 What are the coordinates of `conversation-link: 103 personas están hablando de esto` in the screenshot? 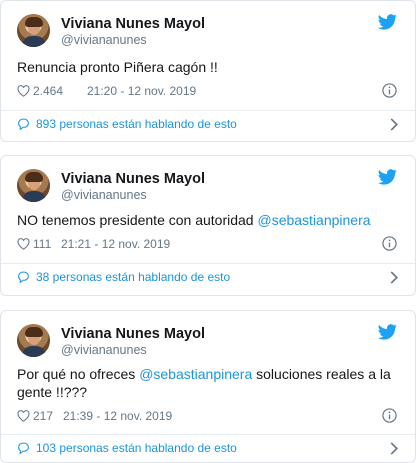 It's located at (208, 449).